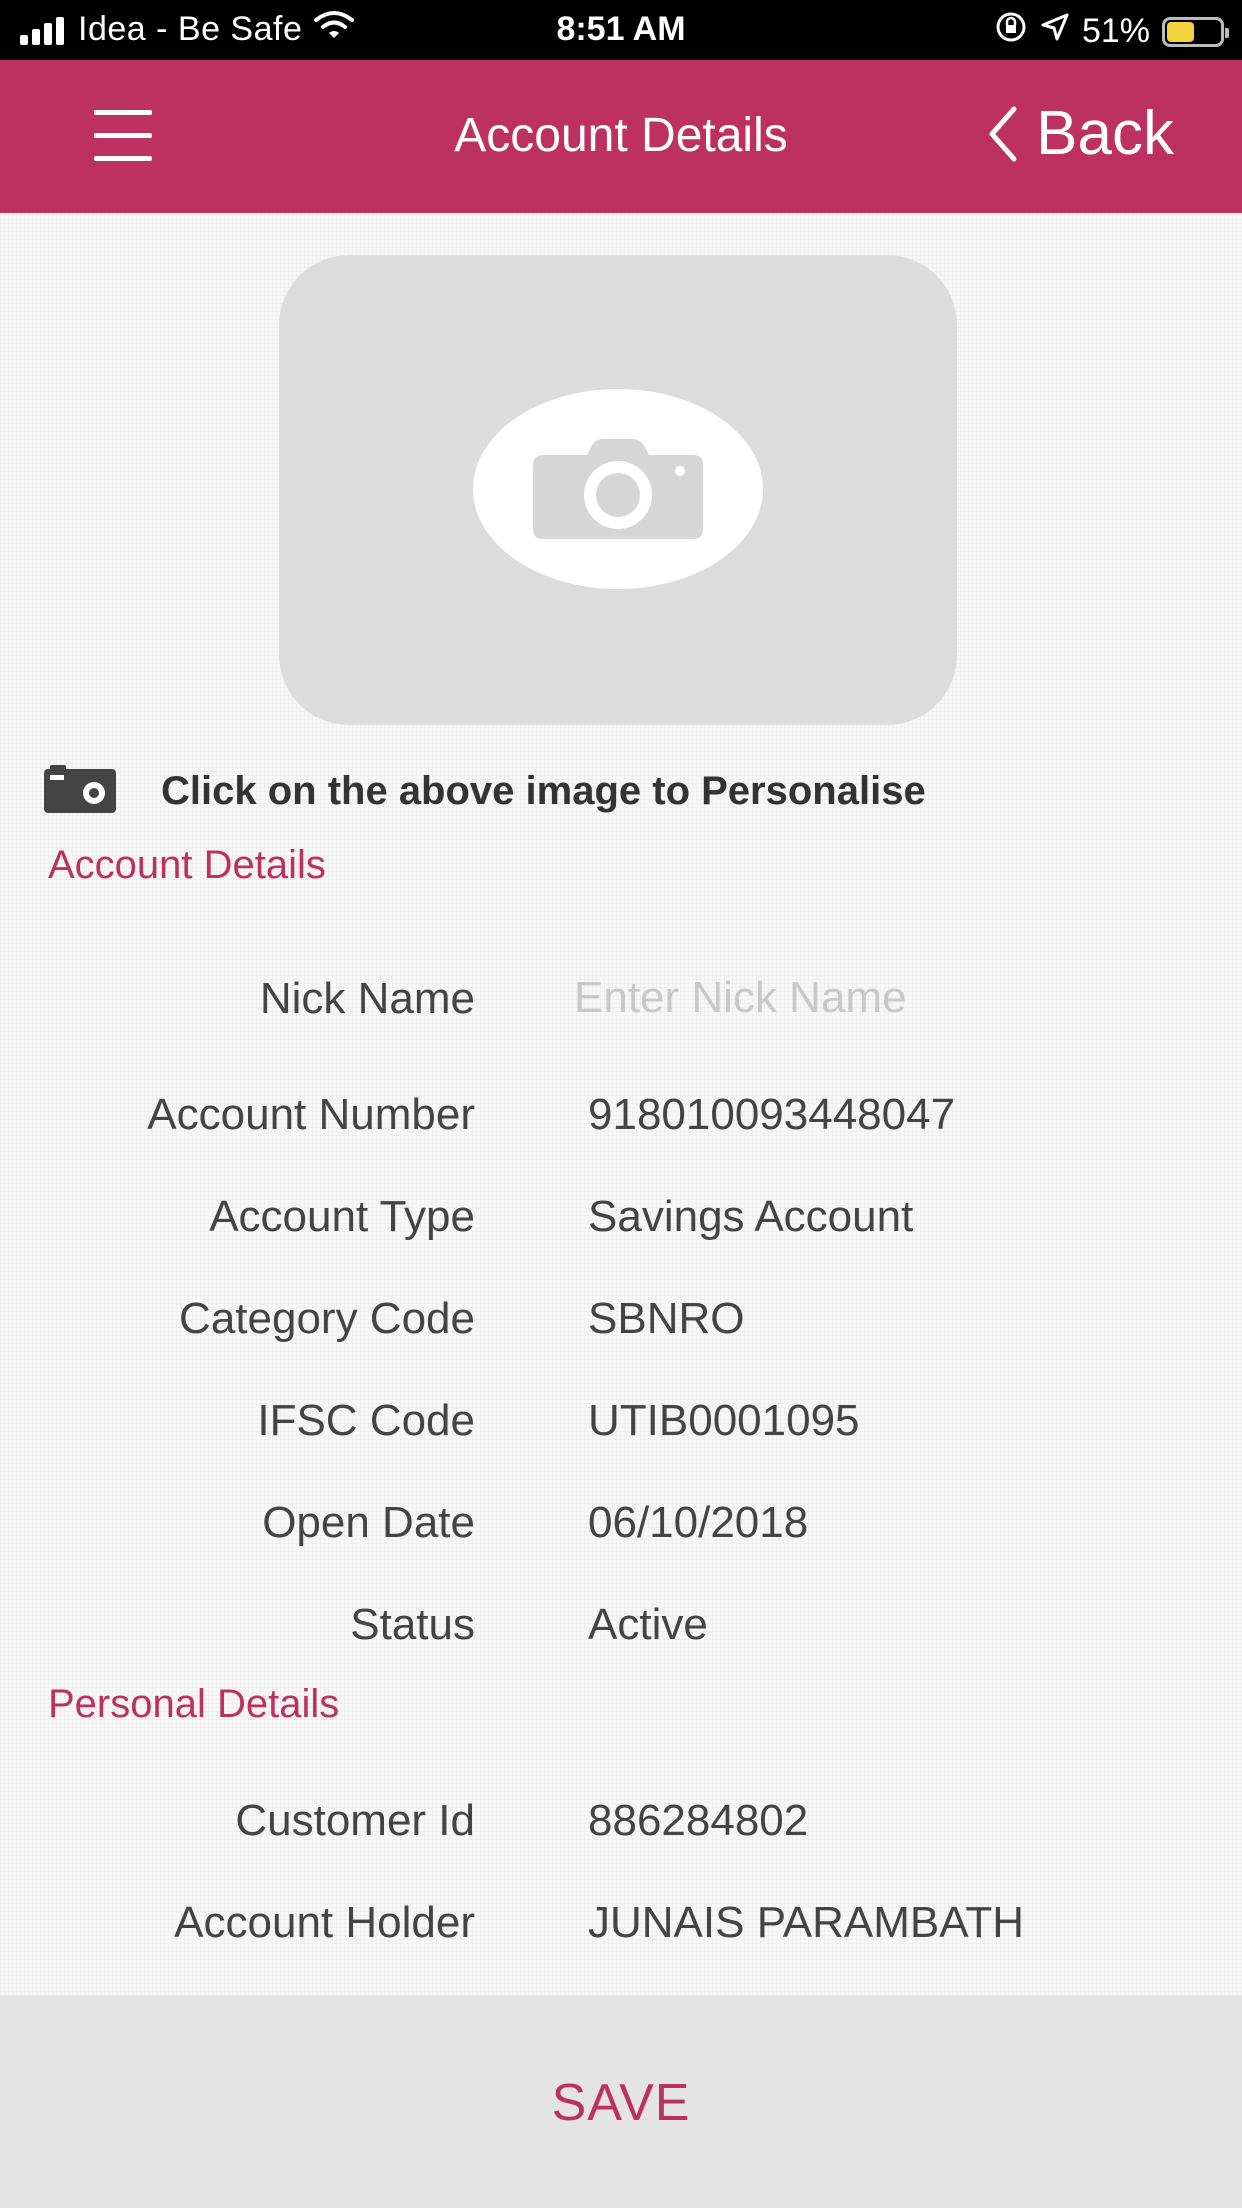 Image resolution: width=1242 pixels, height=2208 pixels. I want to click on nick-name-row: Nick Name, so click(621, 1001).